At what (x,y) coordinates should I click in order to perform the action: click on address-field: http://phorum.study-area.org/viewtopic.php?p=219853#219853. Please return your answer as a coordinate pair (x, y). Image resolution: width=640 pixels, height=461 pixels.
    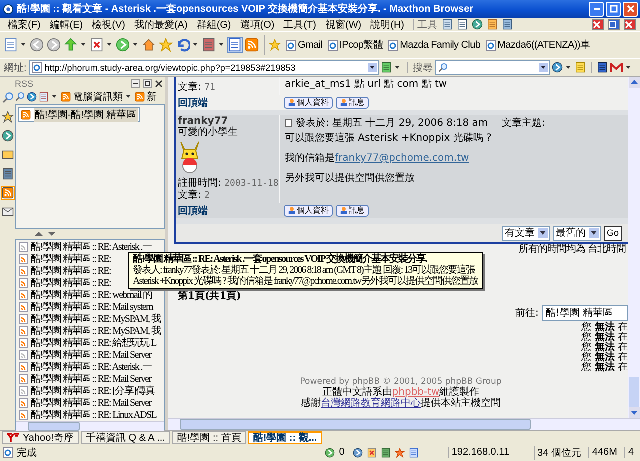
    Looking at the image, I should click on (203, 67).